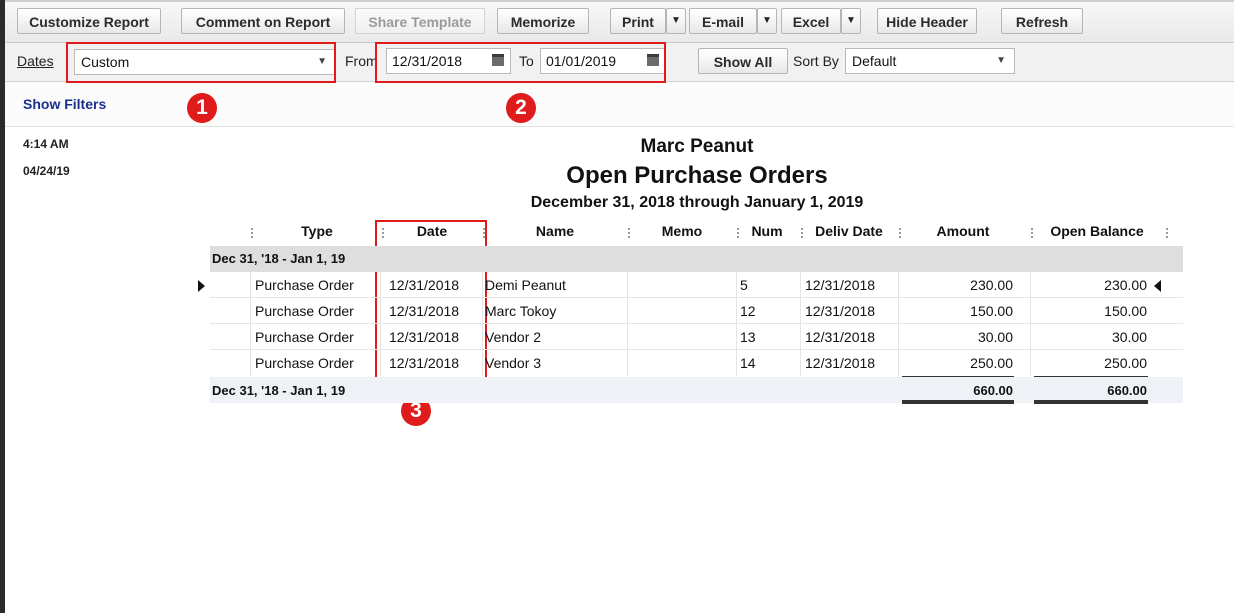 This screenshot has height=613, width=1234. What do you see at coordinates (743, 61) in the screenshot?
I see `show-all-button: Show All` at bounding box center [743, 61].